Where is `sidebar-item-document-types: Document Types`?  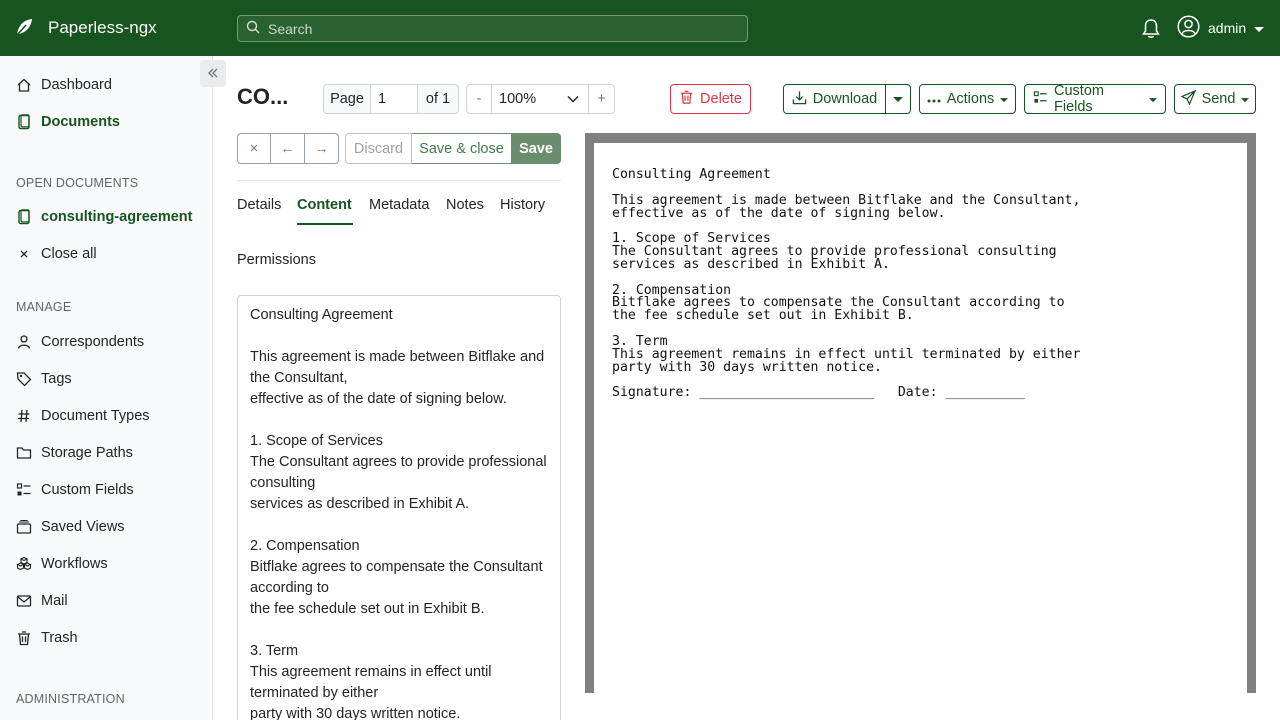 sidebar-item-document-types: Document Types is located at coordinates (83, 416).